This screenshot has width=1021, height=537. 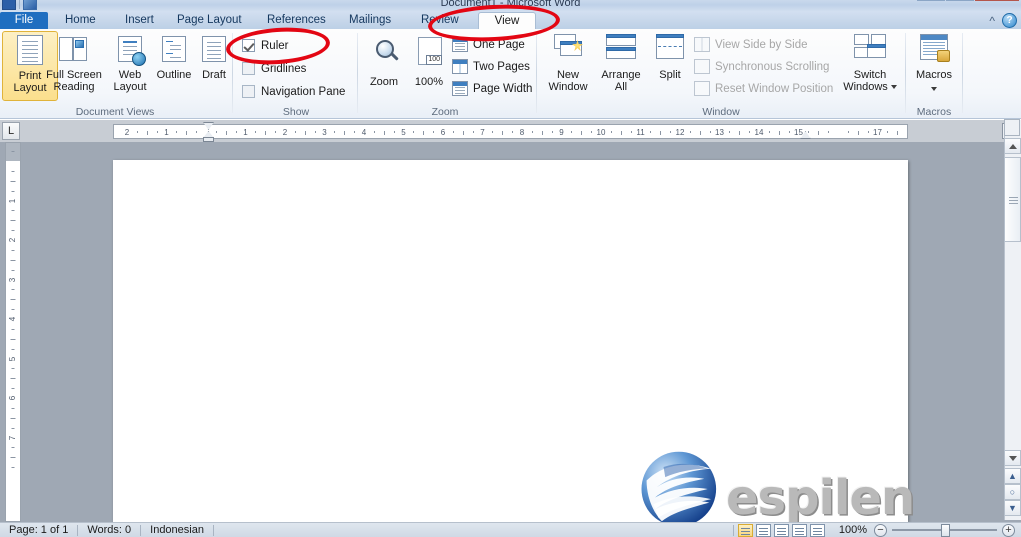 I want to click on reset-window-position-button: Reset Window Position, so click(x=763, y=88).